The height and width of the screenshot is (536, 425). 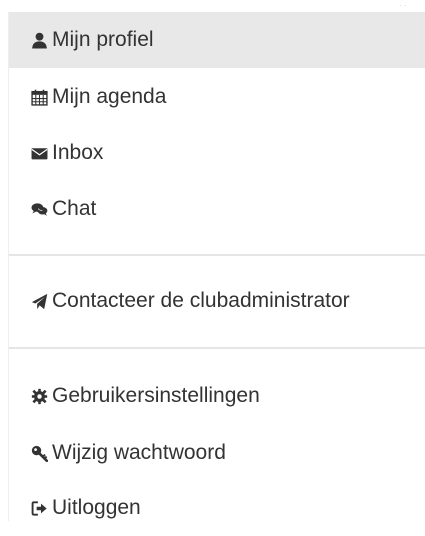 What do you see at coordinates (217, 209) in the screenshot?
I see `menu-item-chat: Chat` at bounding box center [217, 209].